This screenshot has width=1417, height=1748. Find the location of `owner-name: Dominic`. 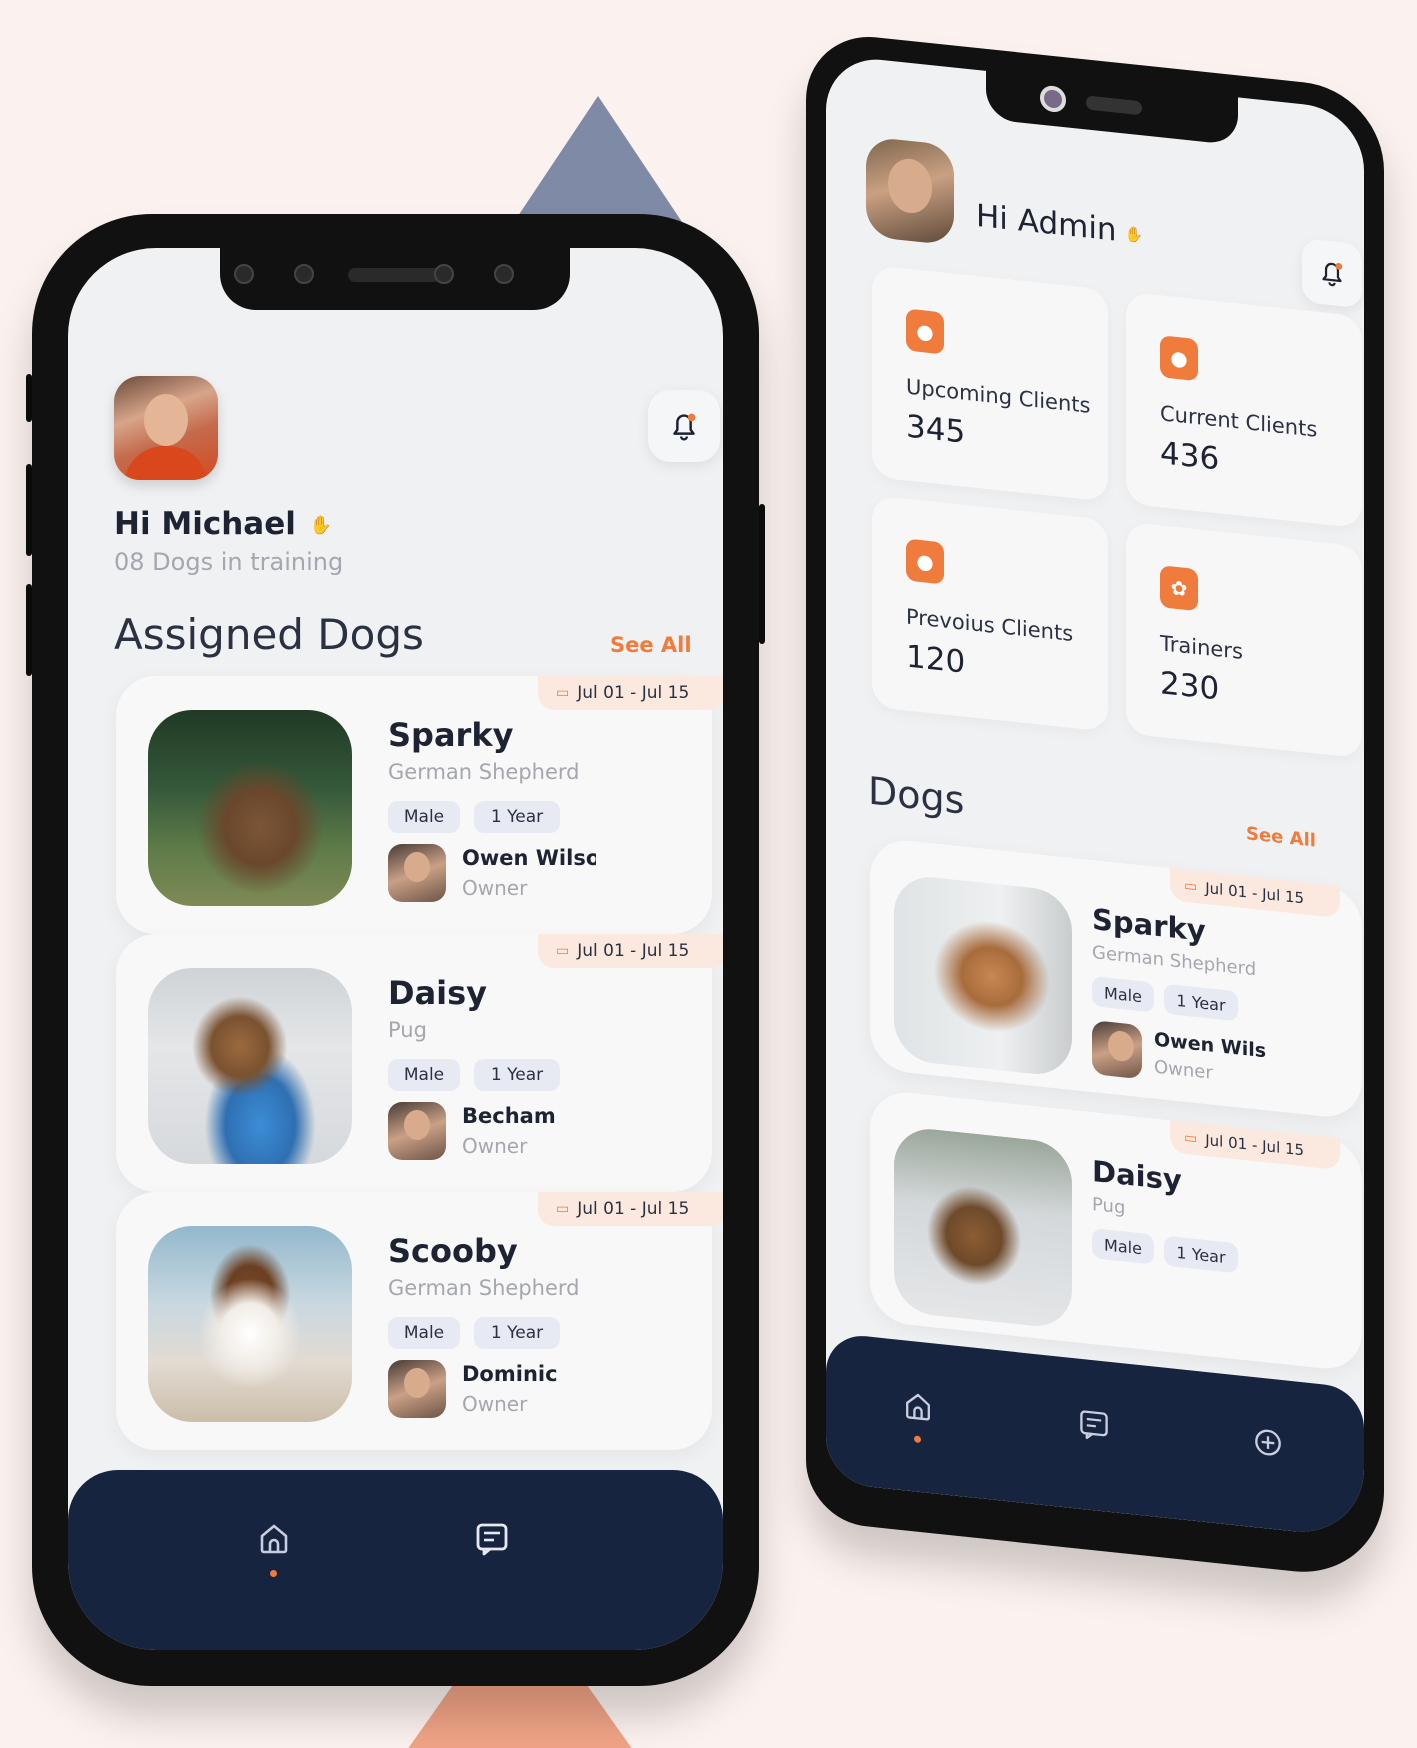

owner-name: Dominic is located at coordinates (510, 1374).